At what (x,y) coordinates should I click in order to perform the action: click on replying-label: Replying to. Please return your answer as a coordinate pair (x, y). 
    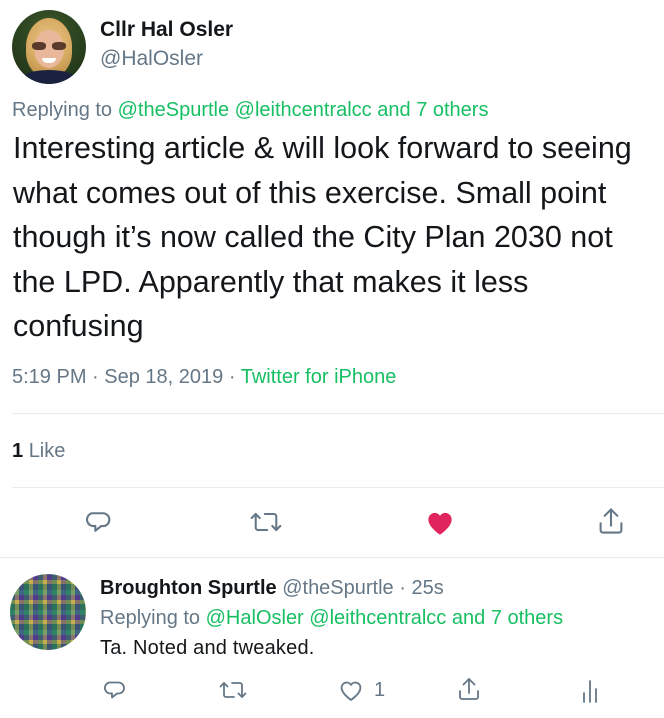
    Looking at the image, I should click on (62, 110).